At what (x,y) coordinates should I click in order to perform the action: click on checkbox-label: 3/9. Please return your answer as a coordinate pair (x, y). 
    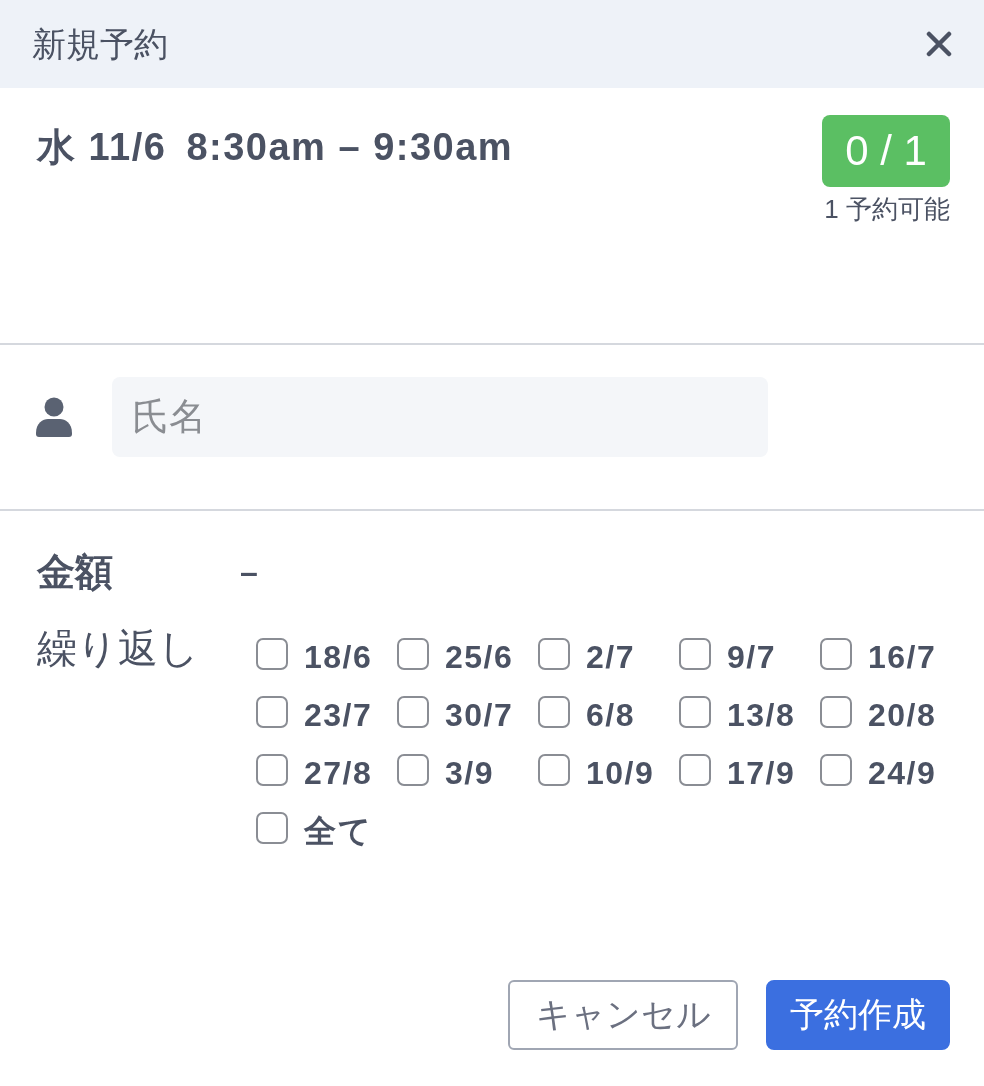
    Looking at the image, I should click on (469, 773).